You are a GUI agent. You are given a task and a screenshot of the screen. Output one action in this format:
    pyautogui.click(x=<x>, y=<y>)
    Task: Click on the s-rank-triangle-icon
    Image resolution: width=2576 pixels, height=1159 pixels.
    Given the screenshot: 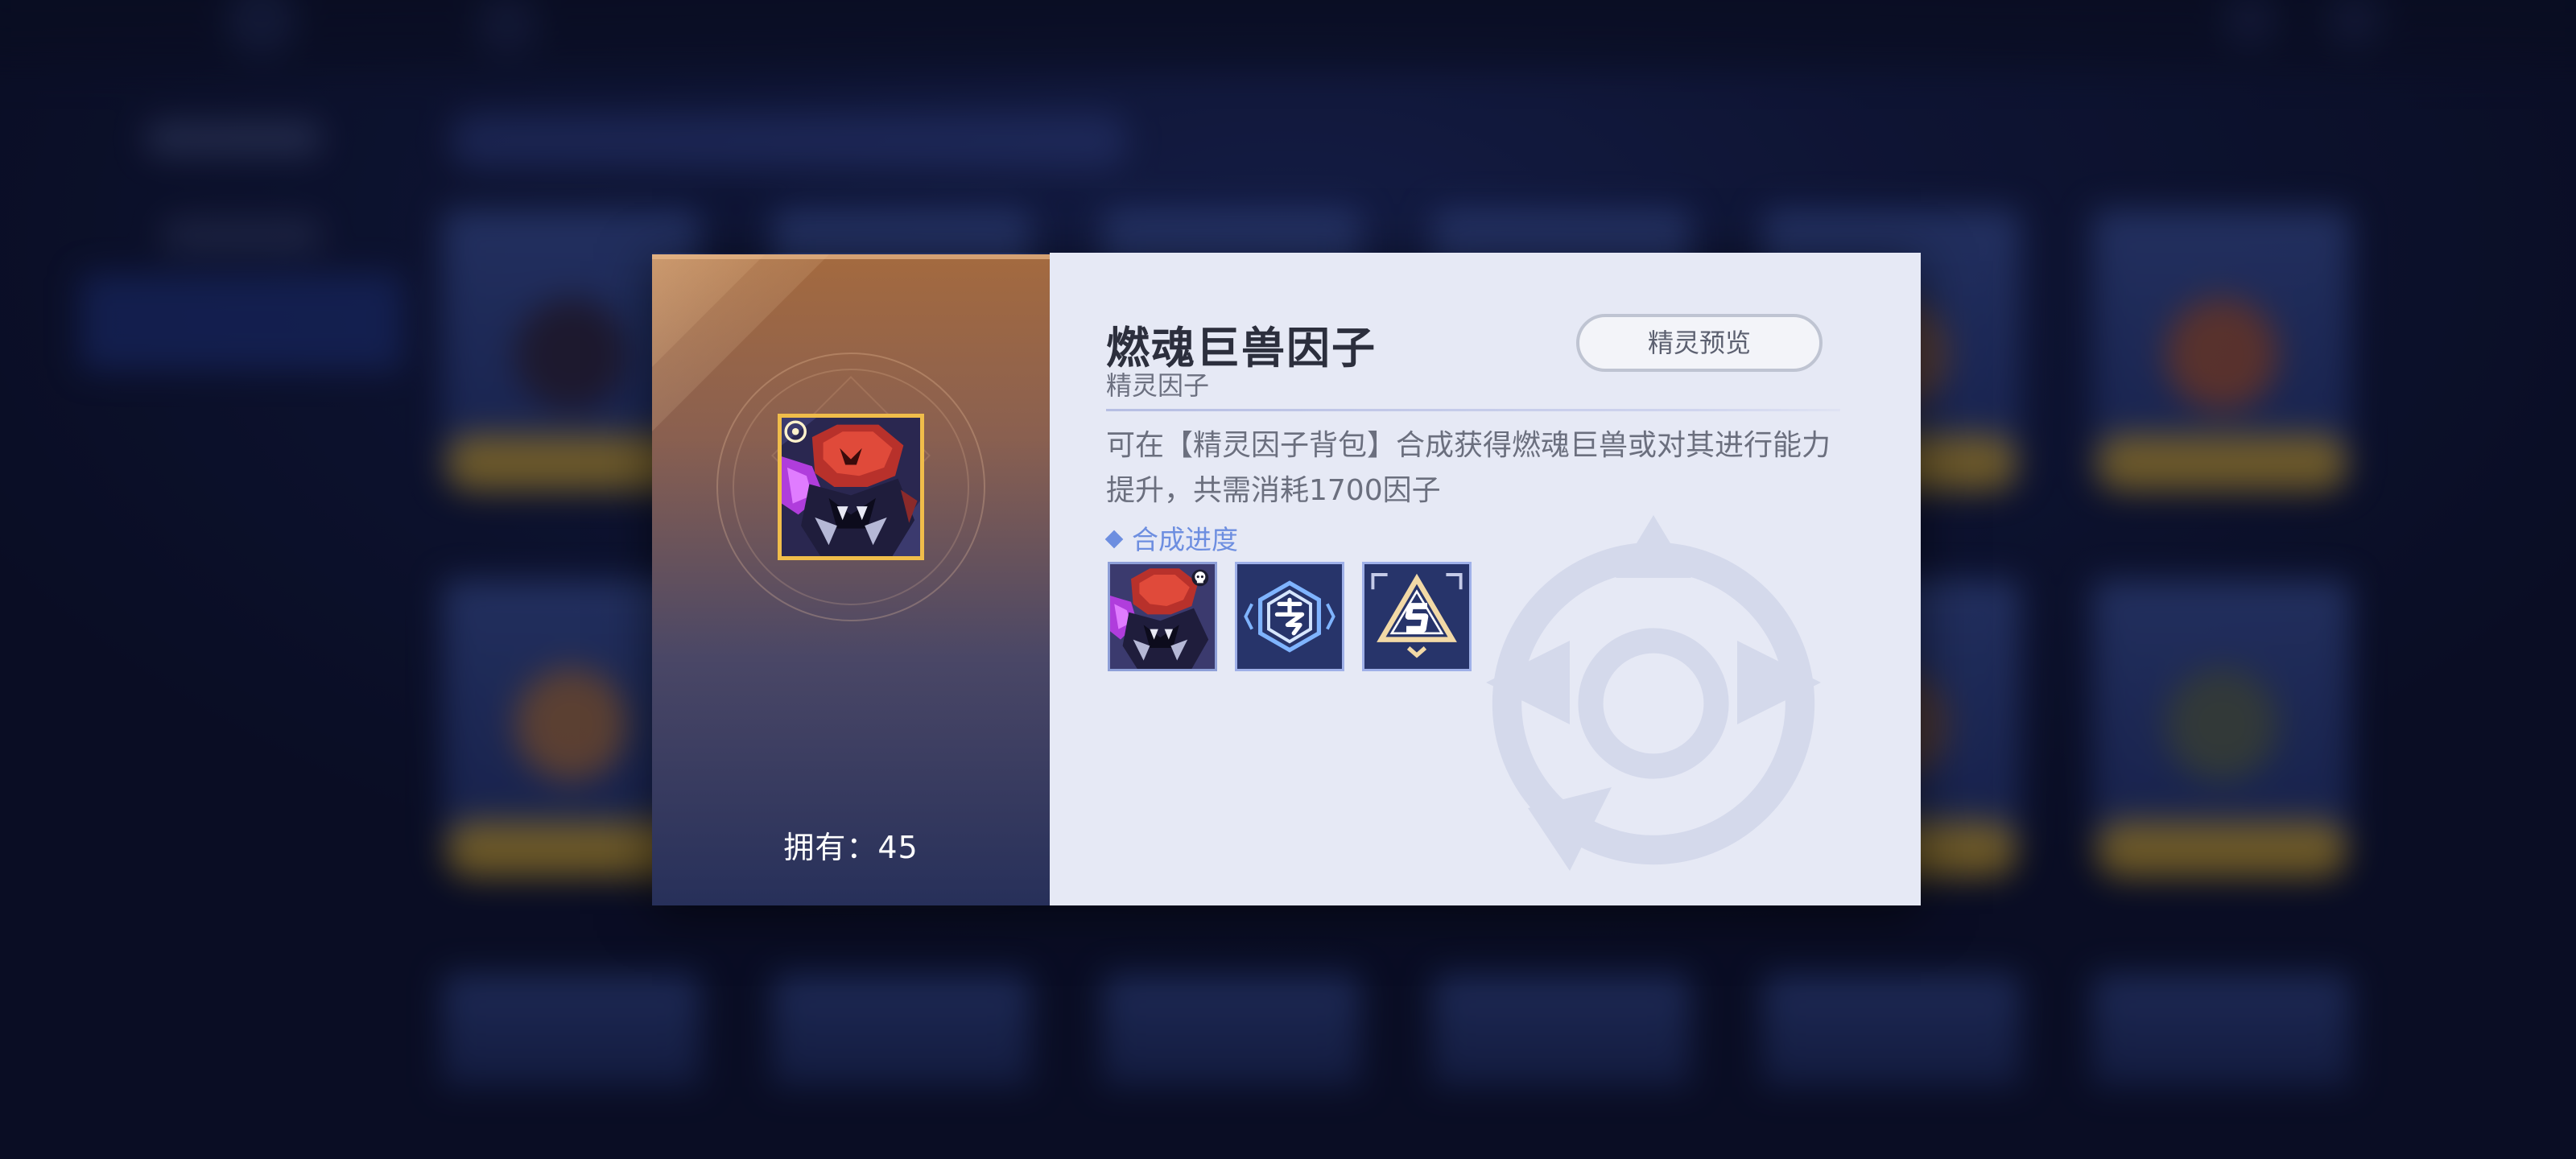 What is the action you would take?
    pyautogui.click(x=1416, y=616)
    